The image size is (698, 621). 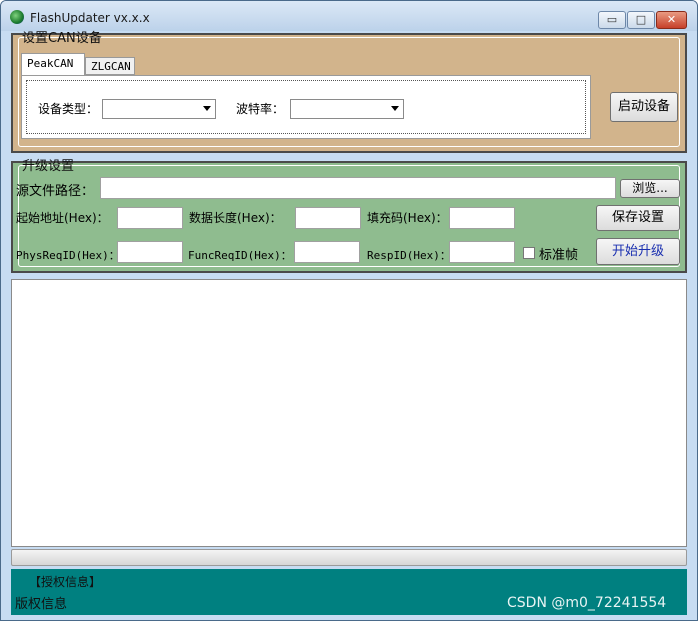 What do you see at coordinates (529, 253) in the screenshot?
I see `standard-frame-checkbox` at bounding box center [529, 253].